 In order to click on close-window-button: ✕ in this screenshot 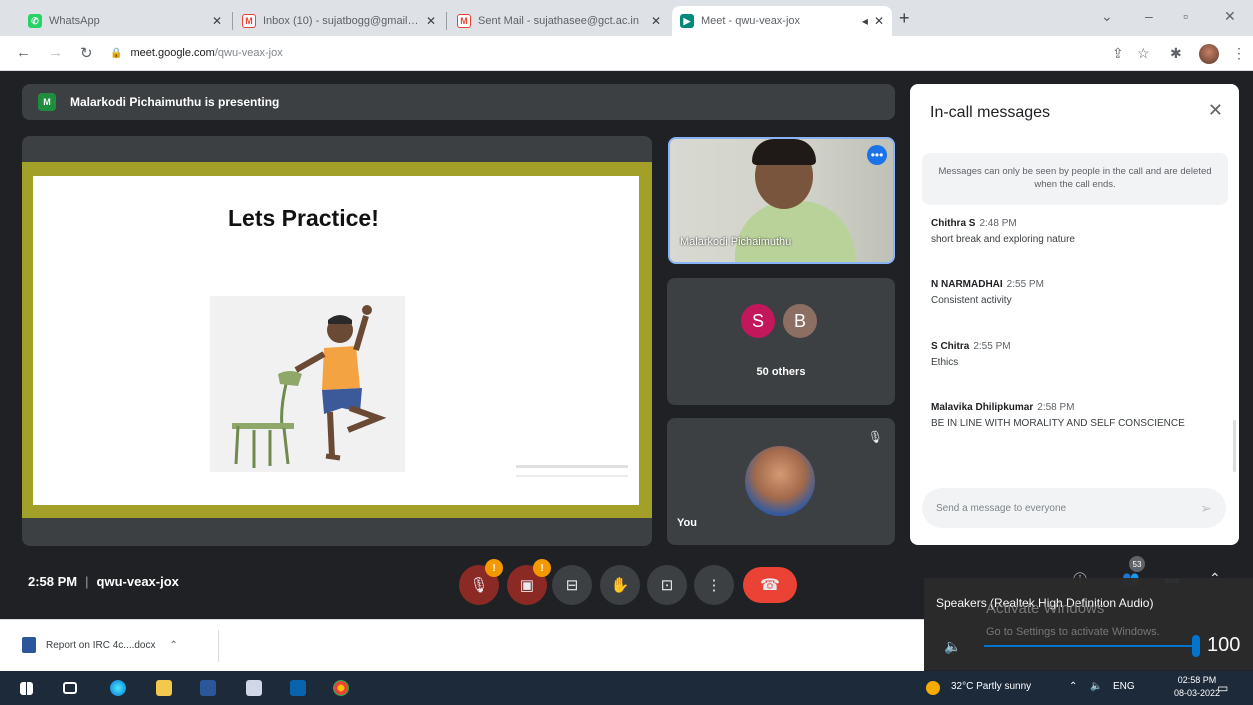, I will do `click(1230, 16)`.